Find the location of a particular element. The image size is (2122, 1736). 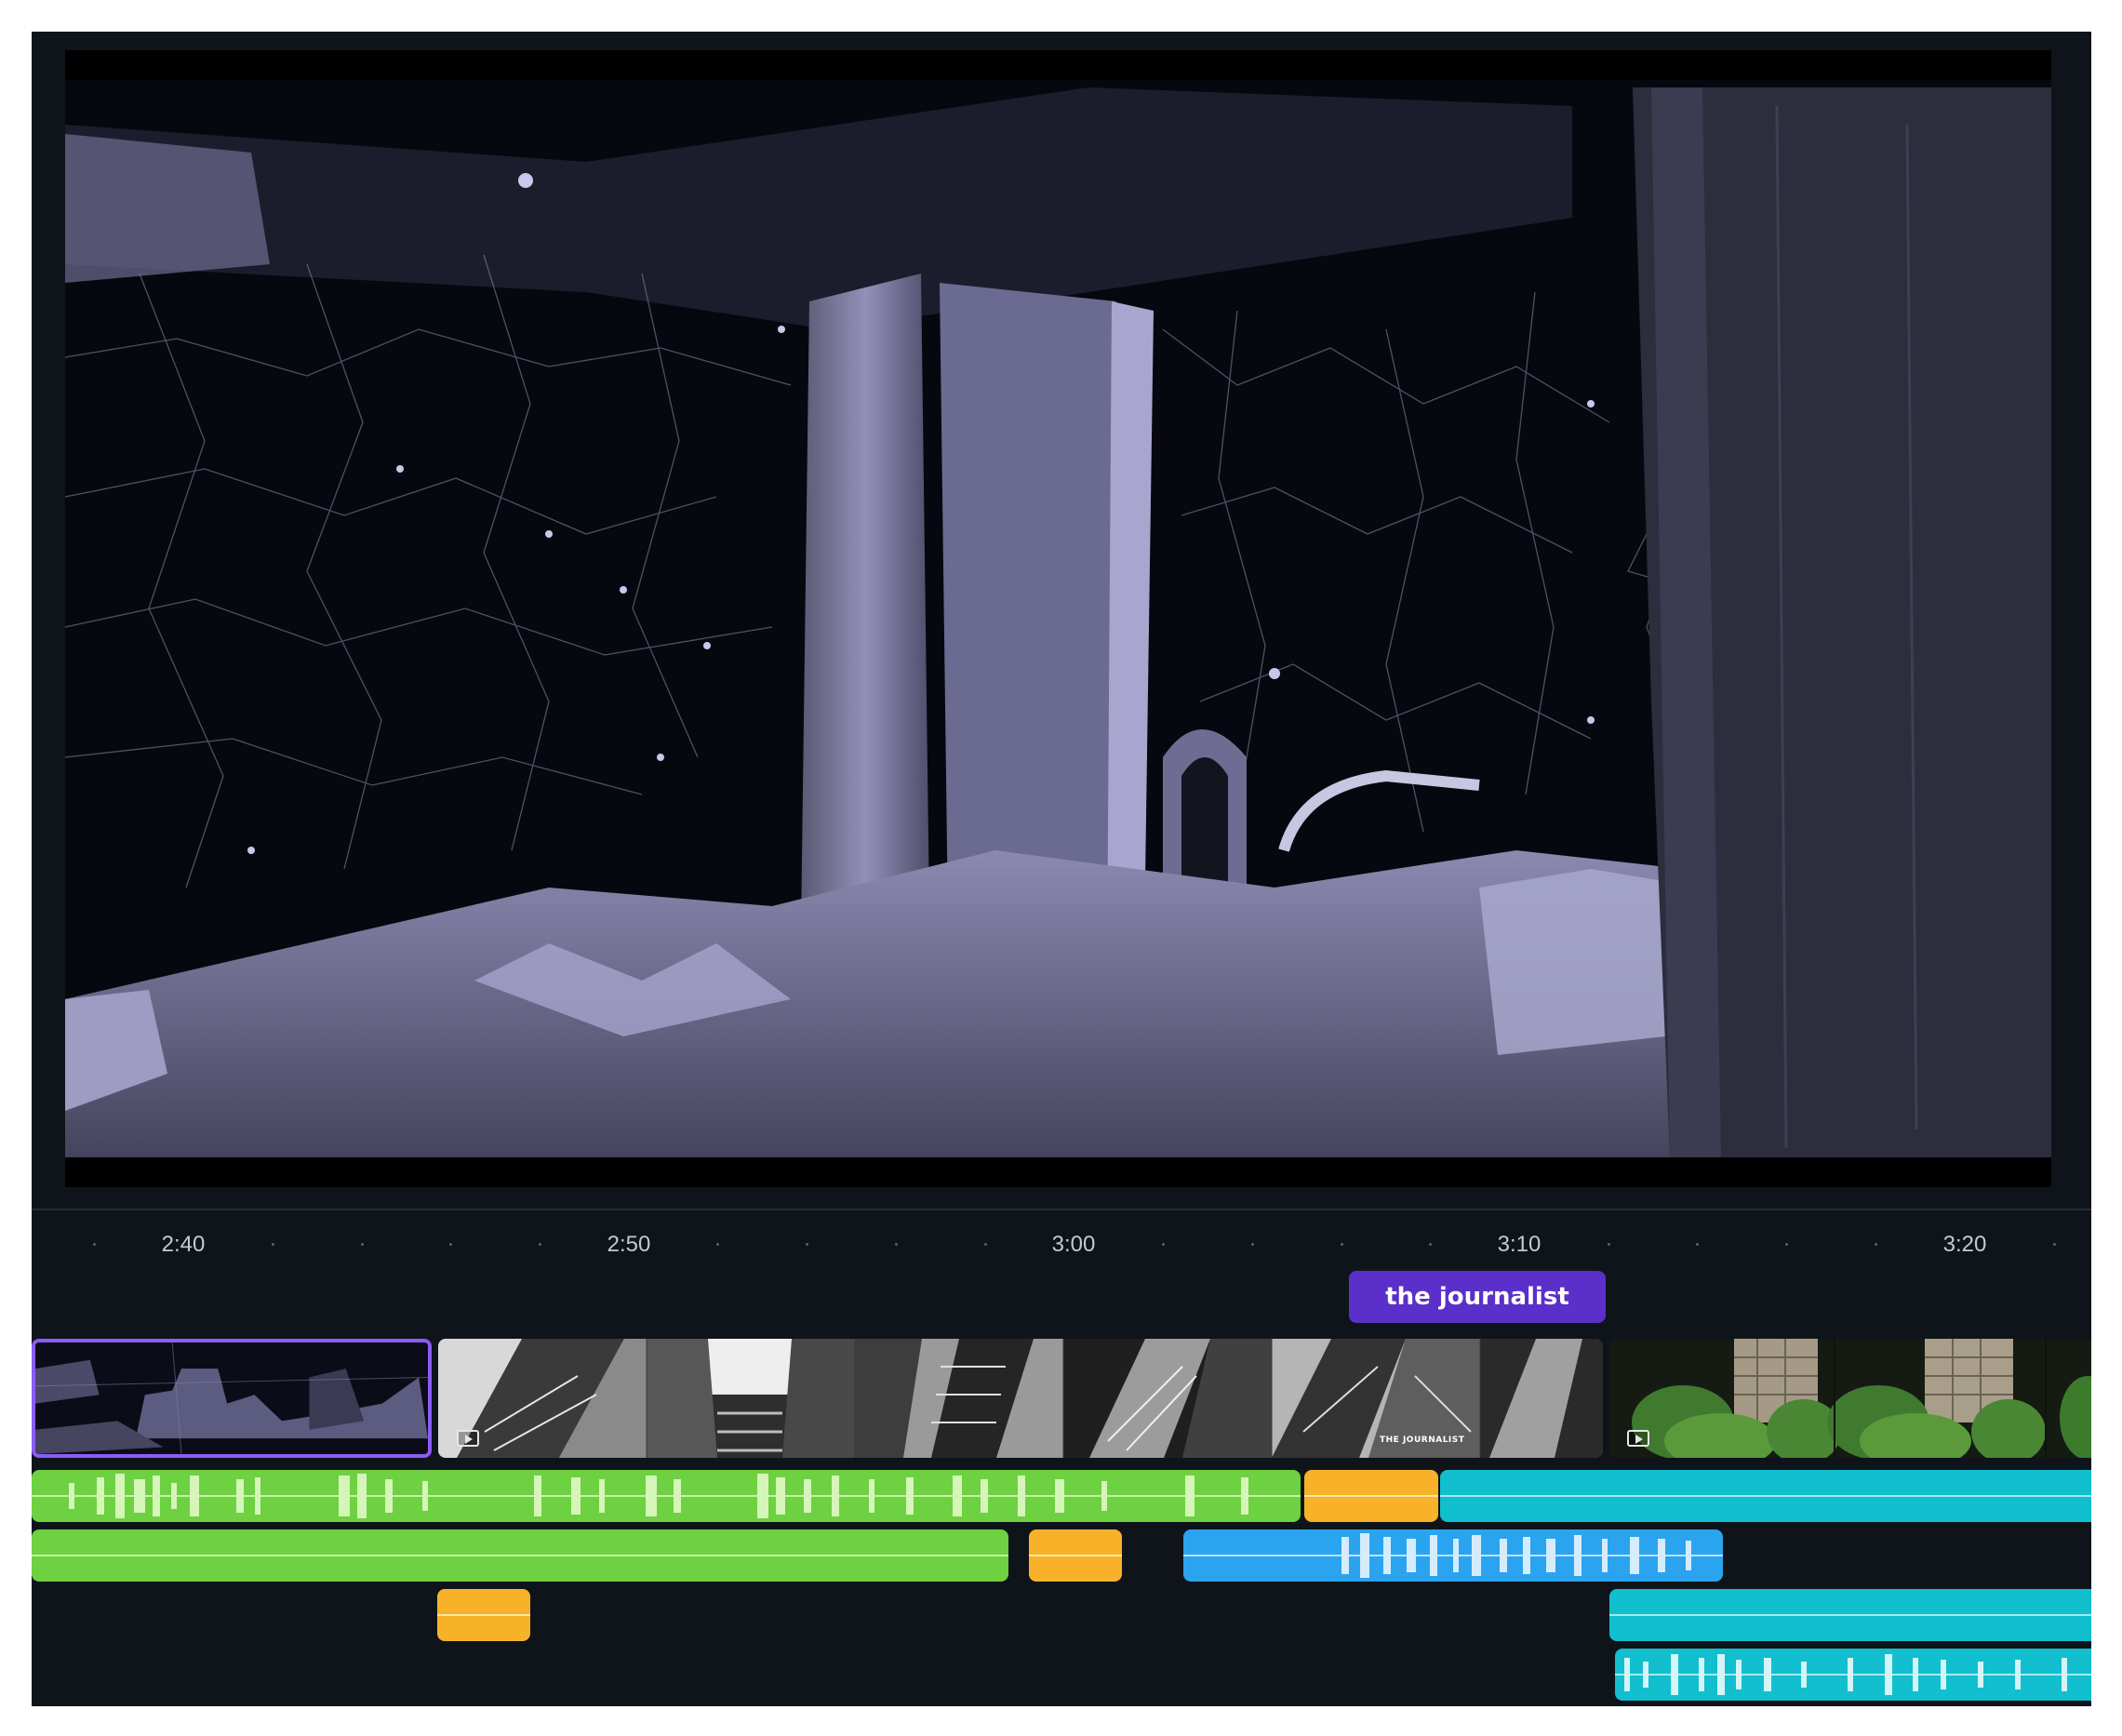

clip-thumbnails-tower-trees is located at coordinates (1849, 1399).